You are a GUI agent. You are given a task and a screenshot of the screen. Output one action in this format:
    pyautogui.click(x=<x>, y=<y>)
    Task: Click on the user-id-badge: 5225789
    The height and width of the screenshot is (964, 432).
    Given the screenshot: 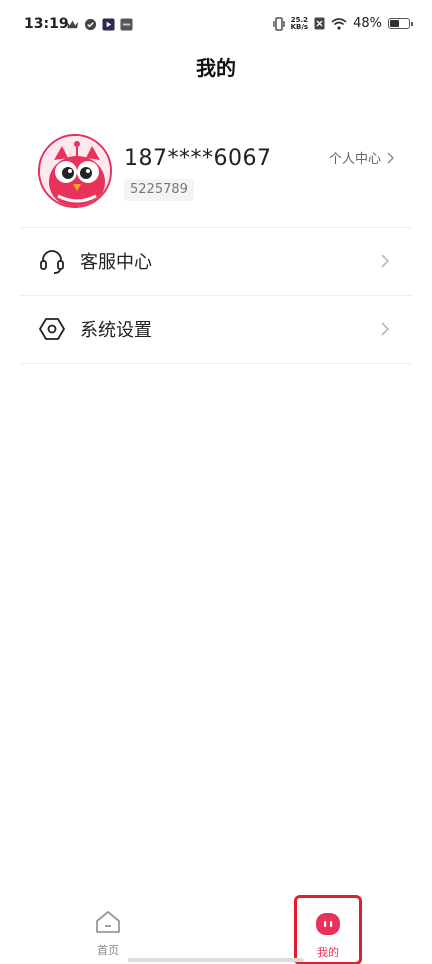 What is the action you would take?
    pyautogui.click(x=159, y=190)
    